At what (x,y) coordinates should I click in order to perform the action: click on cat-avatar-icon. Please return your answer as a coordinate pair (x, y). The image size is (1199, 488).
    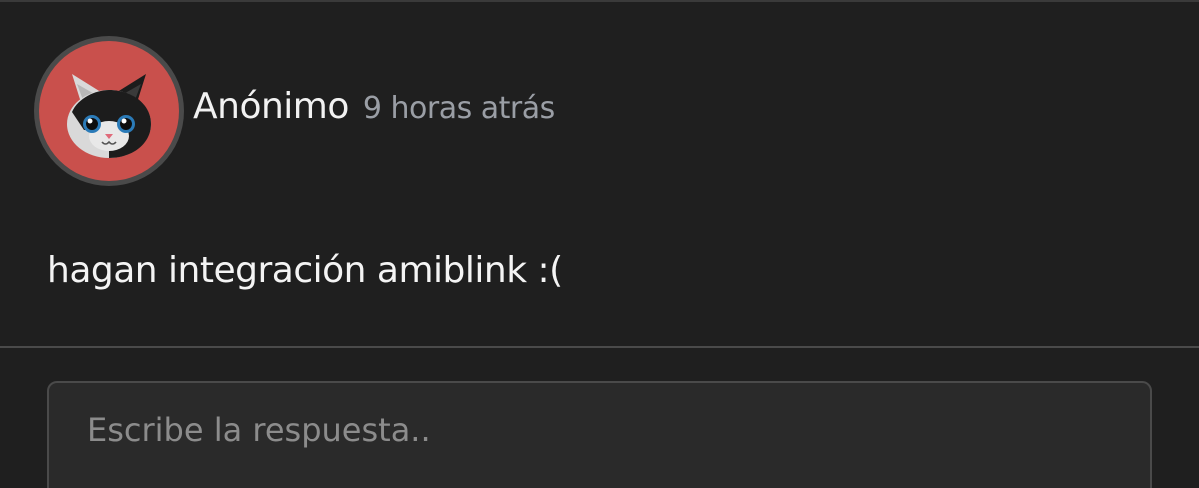
    Looking at the image, I should click on (109, 111).